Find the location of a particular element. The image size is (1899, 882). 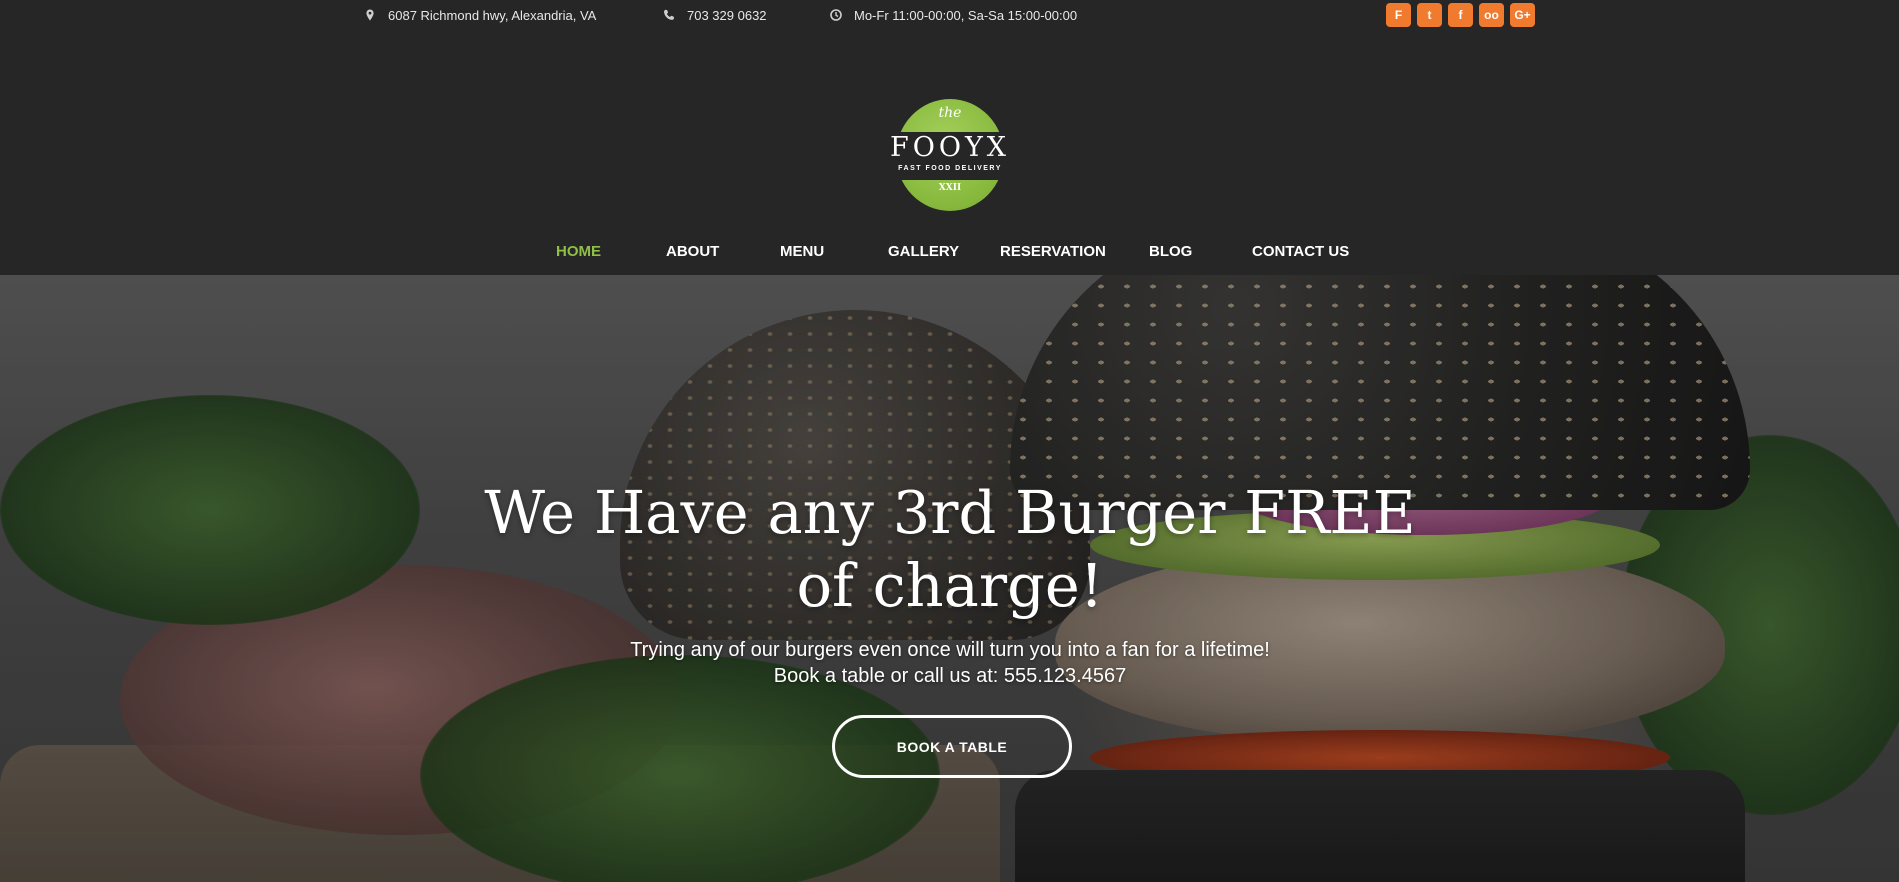

phone-icon is located at coordinates (669, 14).